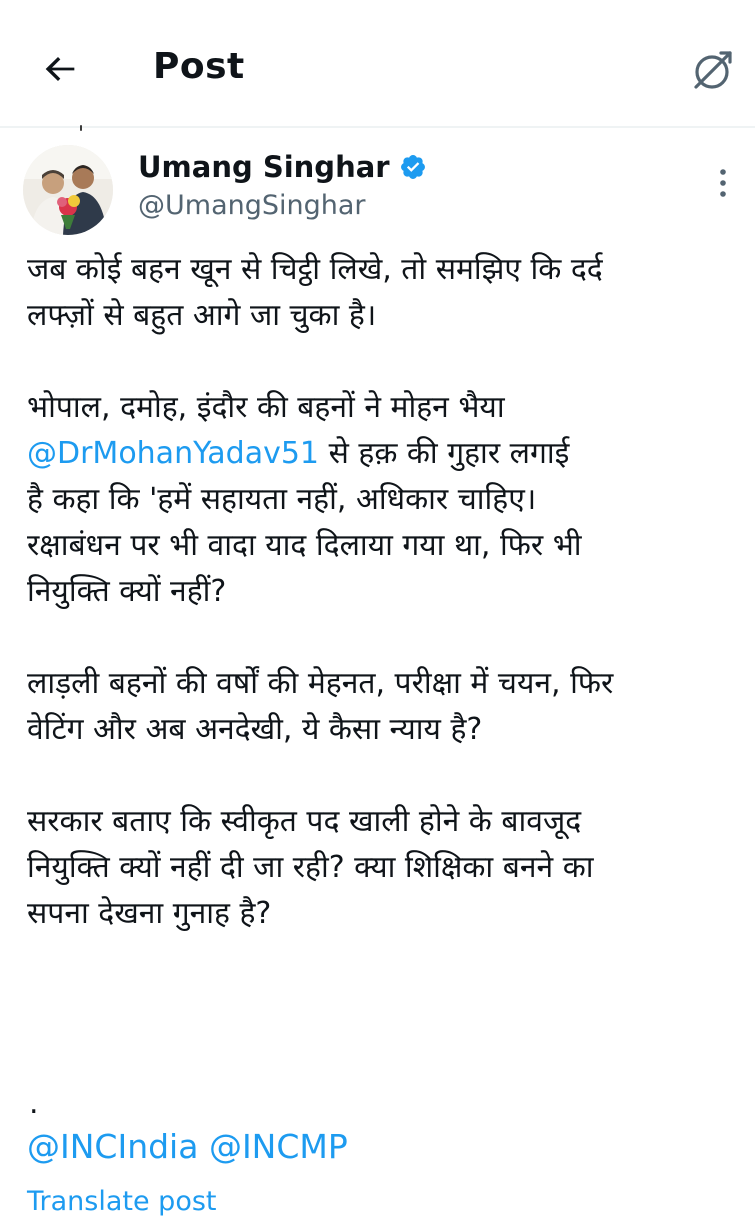 The height and width of the screenshot is (1222, 755). I want to click on grok-button, so click(713, 70).